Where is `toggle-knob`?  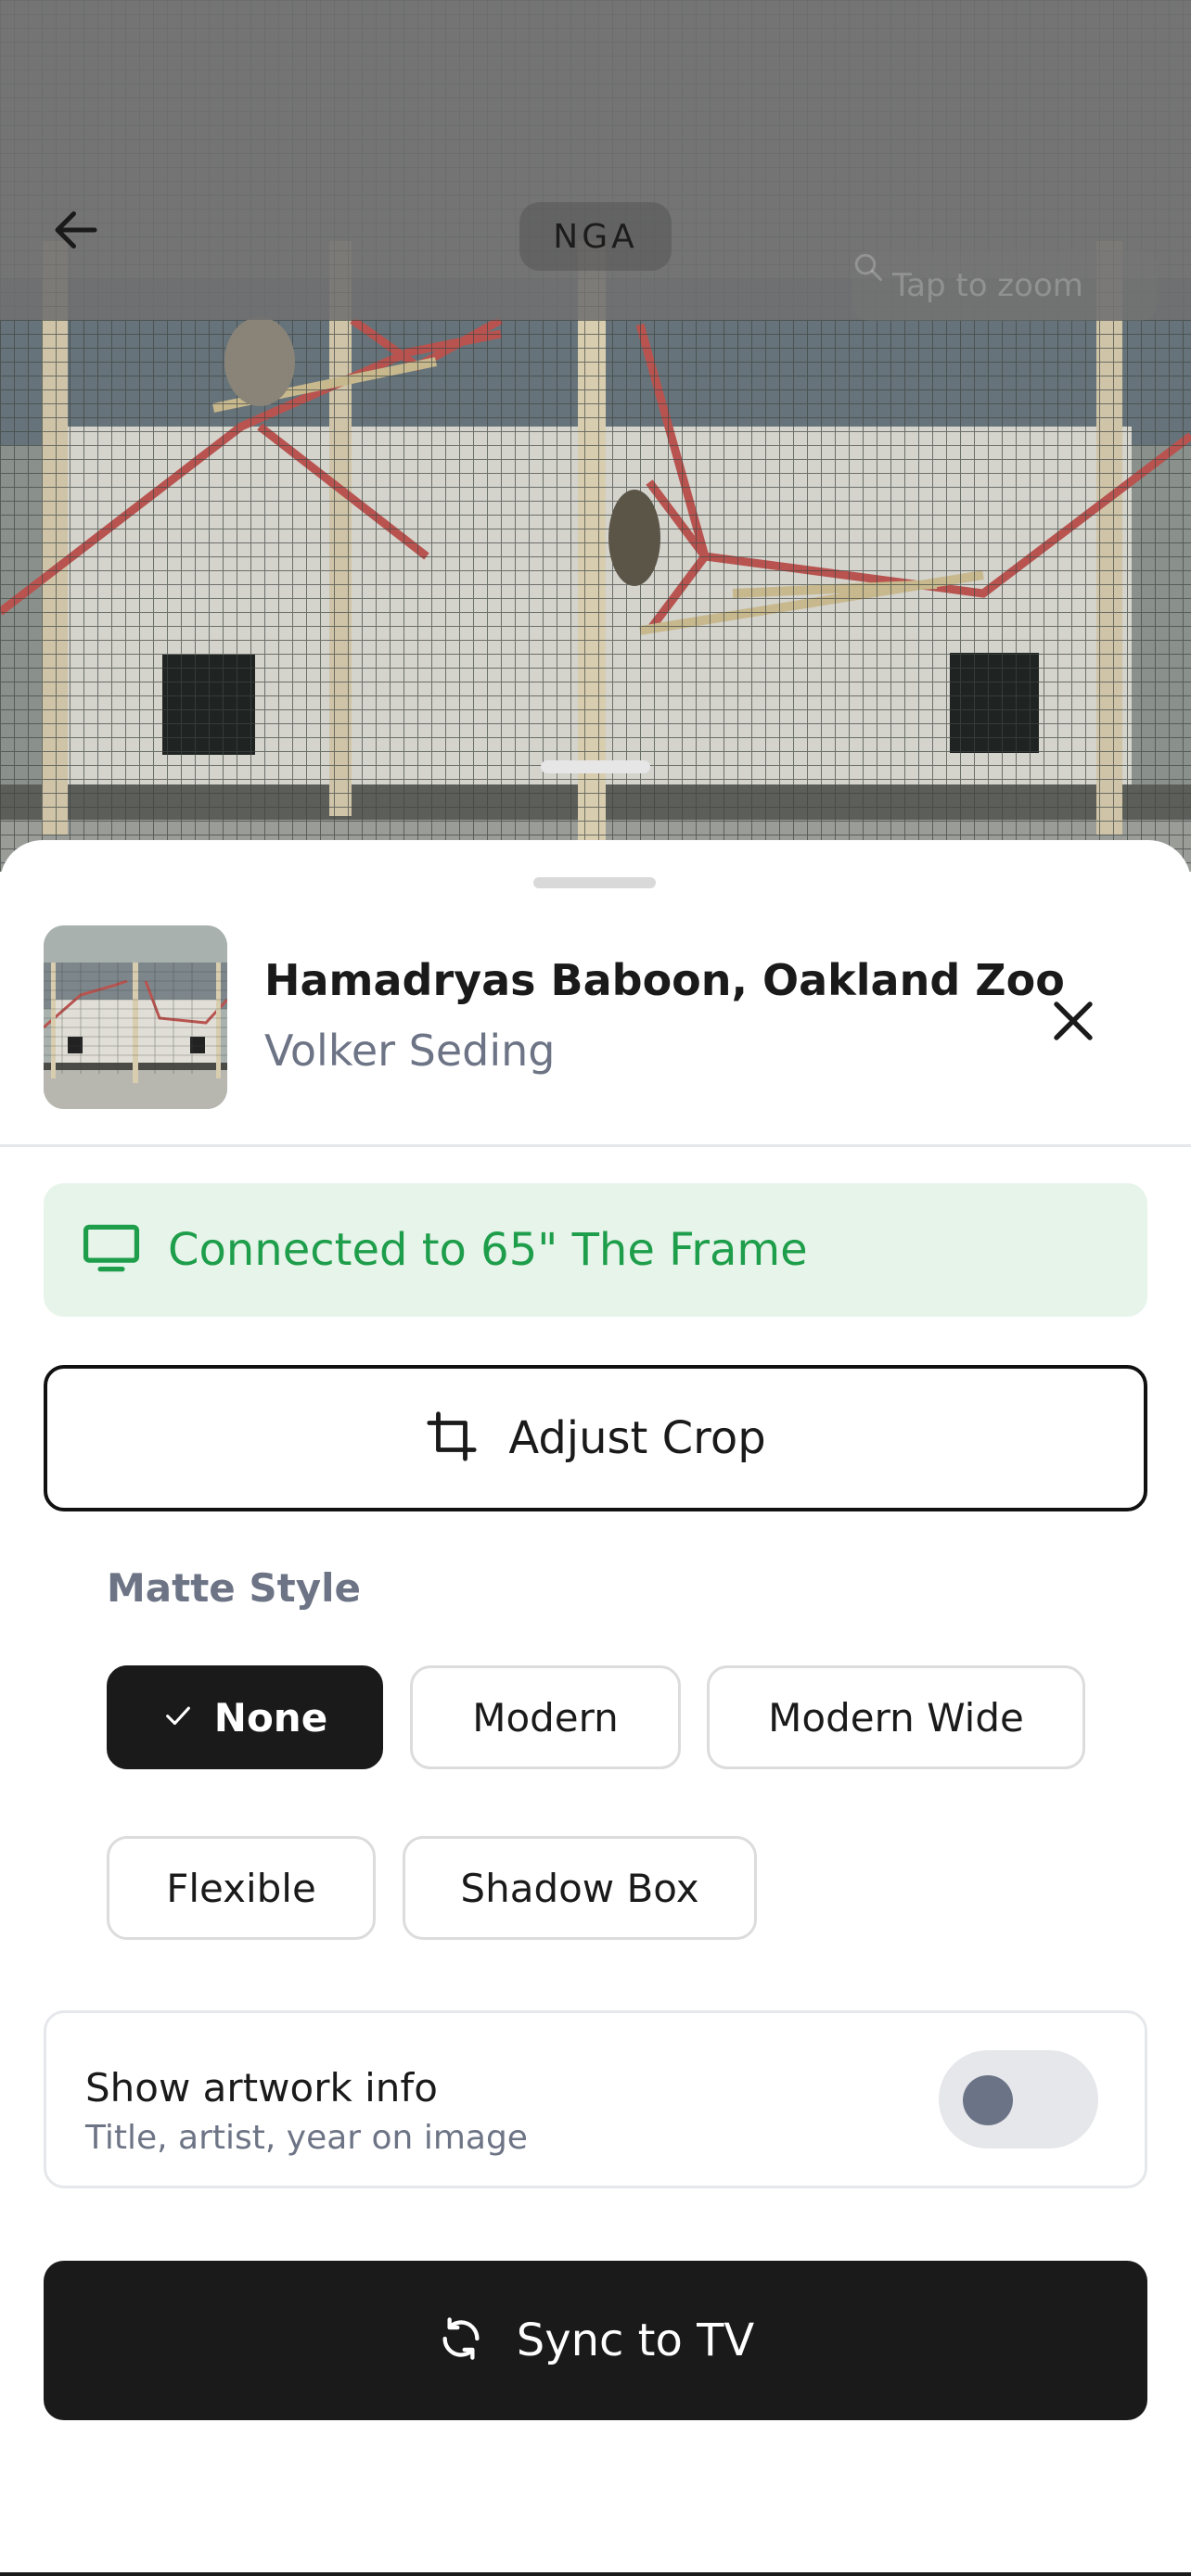
toggle-knob is located at coordinates (988, 2100).